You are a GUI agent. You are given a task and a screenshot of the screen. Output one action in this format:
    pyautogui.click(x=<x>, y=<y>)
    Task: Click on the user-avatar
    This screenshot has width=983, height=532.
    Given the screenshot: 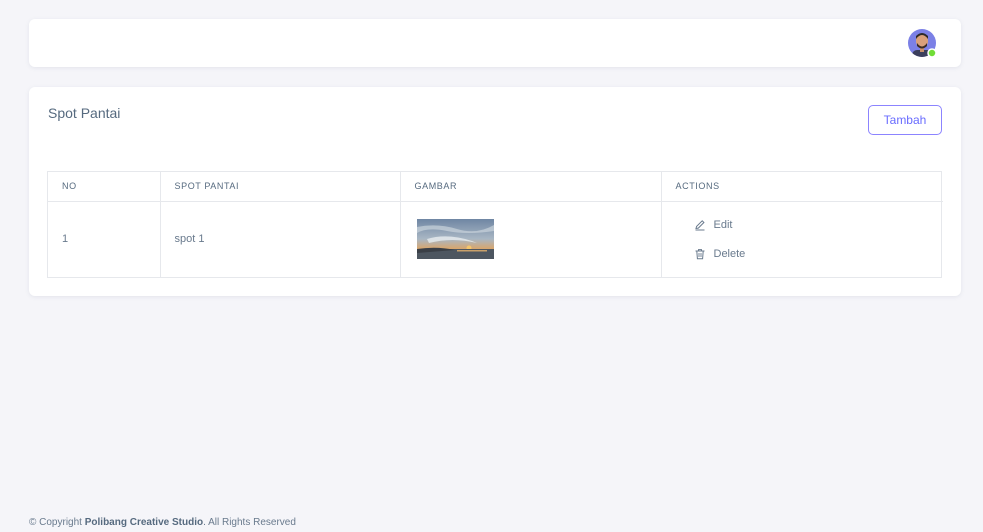 What is the action you would take?
    pyautogui.click(x=922, y=43)
    